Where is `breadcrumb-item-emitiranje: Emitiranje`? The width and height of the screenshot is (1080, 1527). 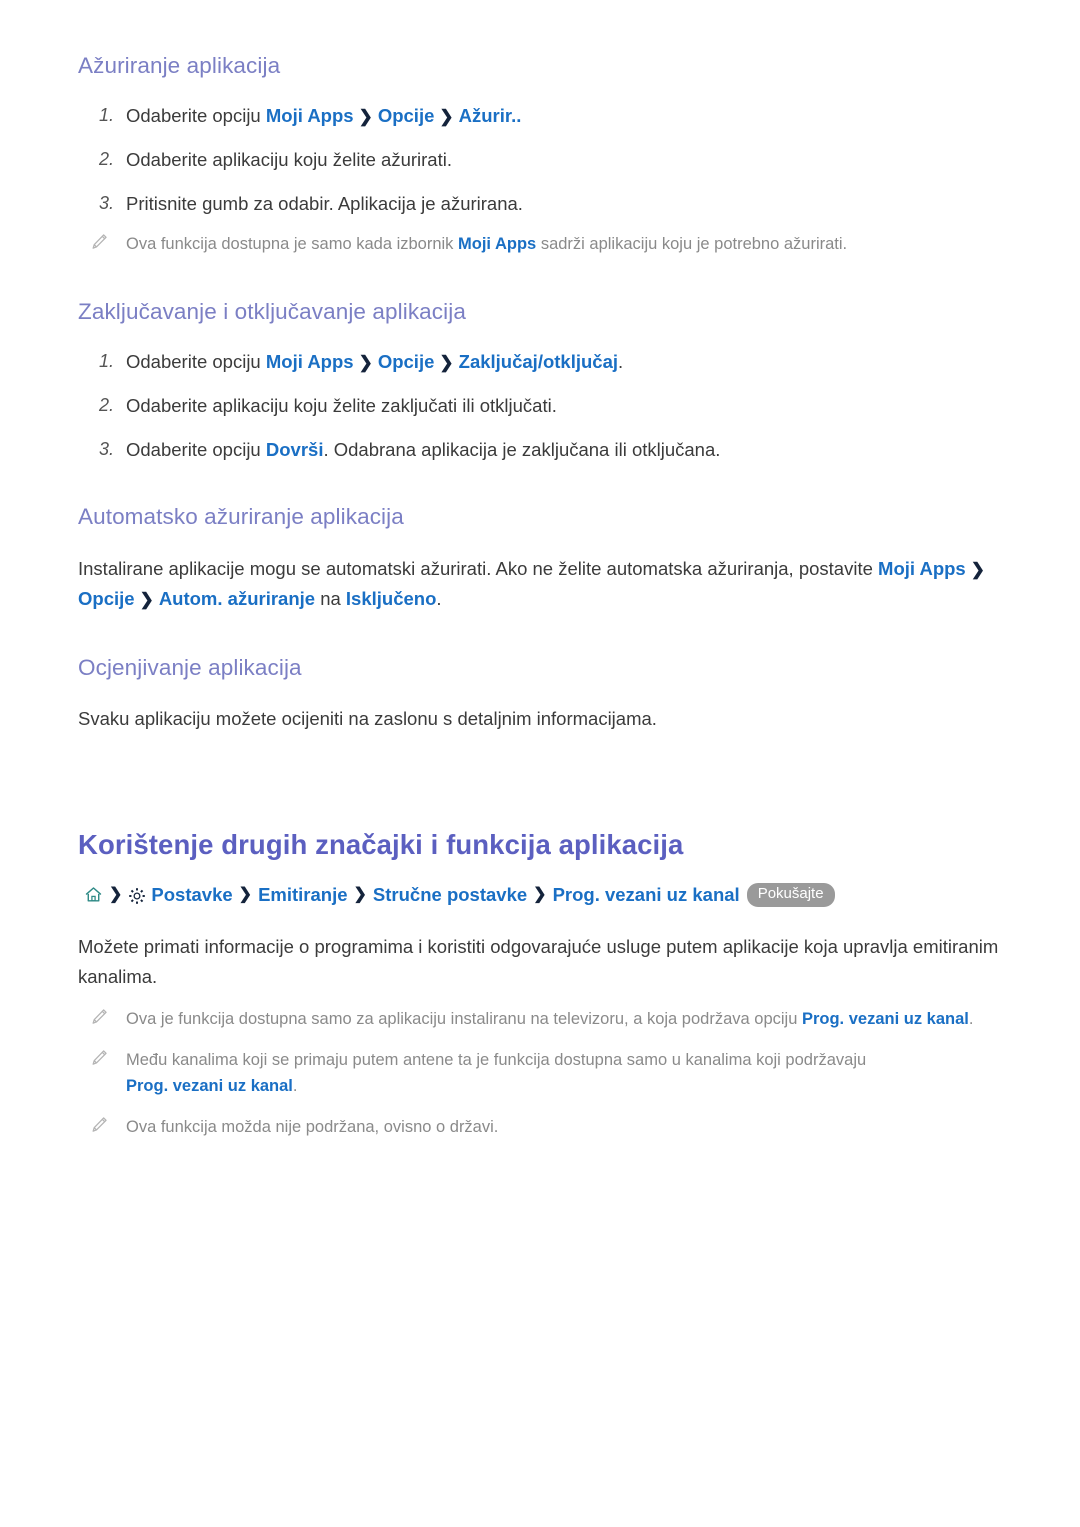
breadcrumb-item-emitiranje: Emitiranje is located at coordinates (302, 895).